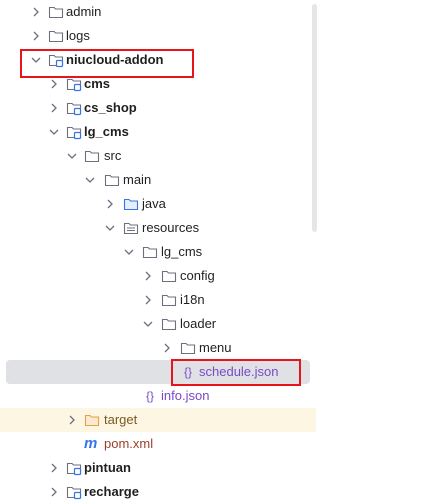  I want to click on tree-item-label: pintuan, so click(107, 467).